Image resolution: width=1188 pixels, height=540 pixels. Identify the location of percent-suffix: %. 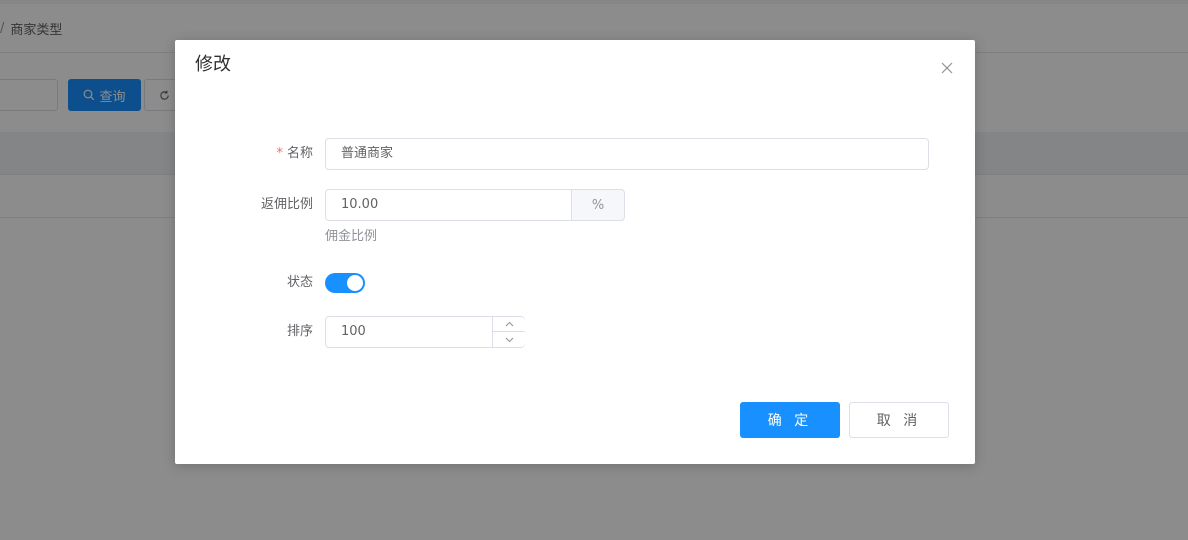
(598, 205).